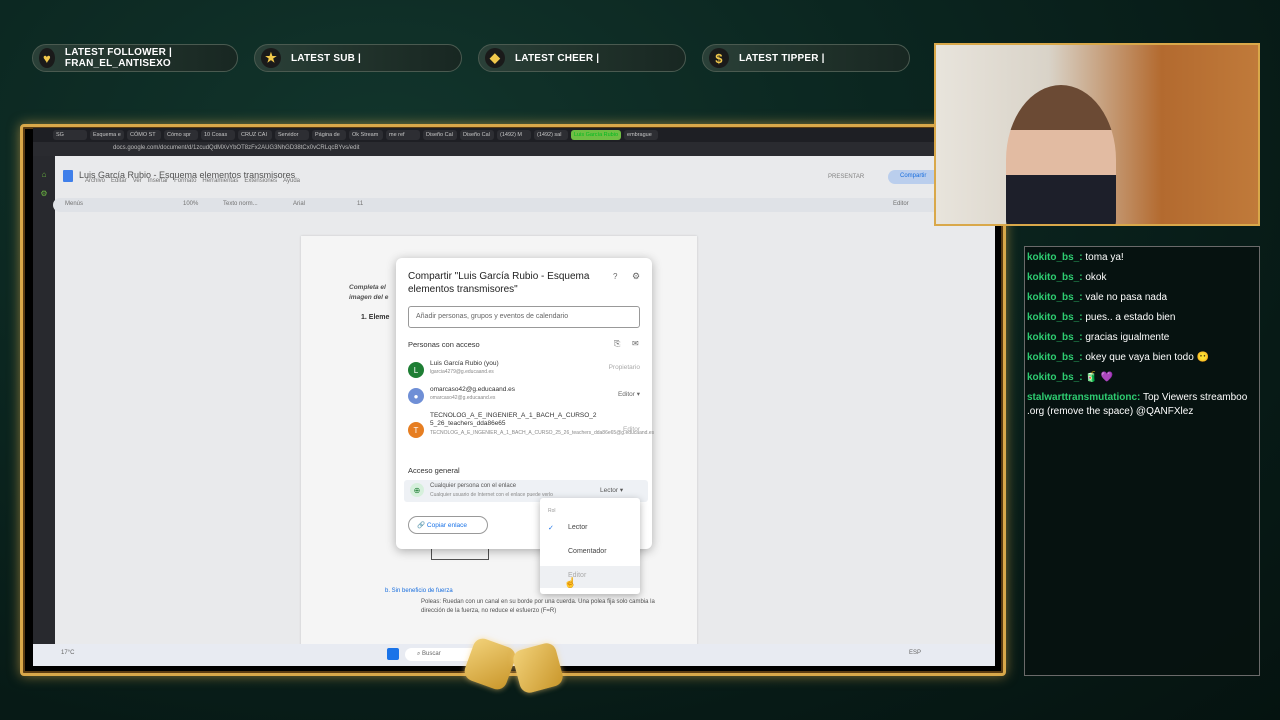 Image resolution: width=1280 pixels, height=720 pixels. What do you see at coordinates (417, 490) in the screenshot?
I see `link-globe-icon: ⊕` at bounding box center [417, 490].